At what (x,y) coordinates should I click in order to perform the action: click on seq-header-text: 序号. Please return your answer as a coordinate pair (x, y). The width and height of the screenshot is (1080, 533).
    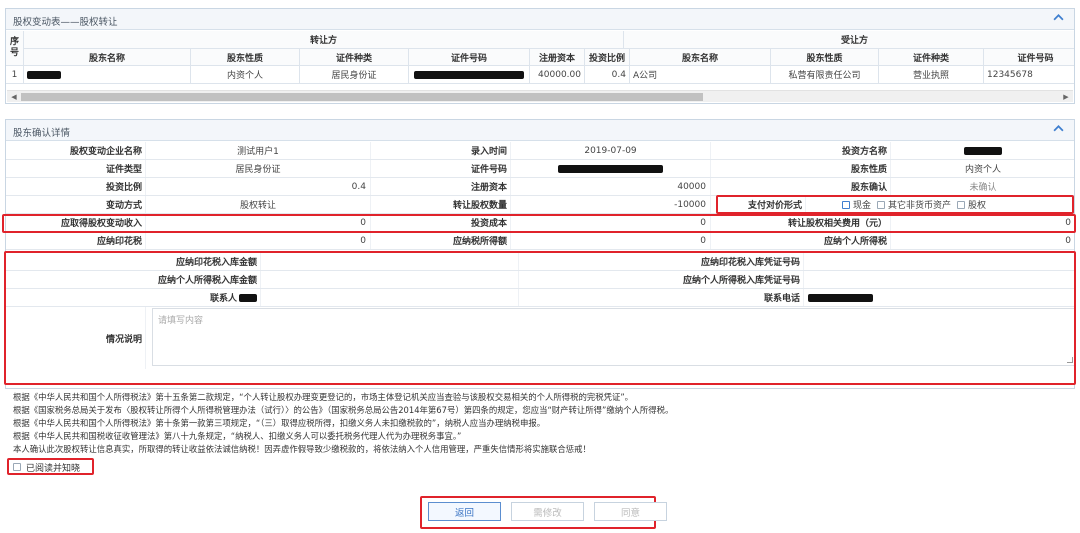
    Looking at the image, I should click on (14, 47).